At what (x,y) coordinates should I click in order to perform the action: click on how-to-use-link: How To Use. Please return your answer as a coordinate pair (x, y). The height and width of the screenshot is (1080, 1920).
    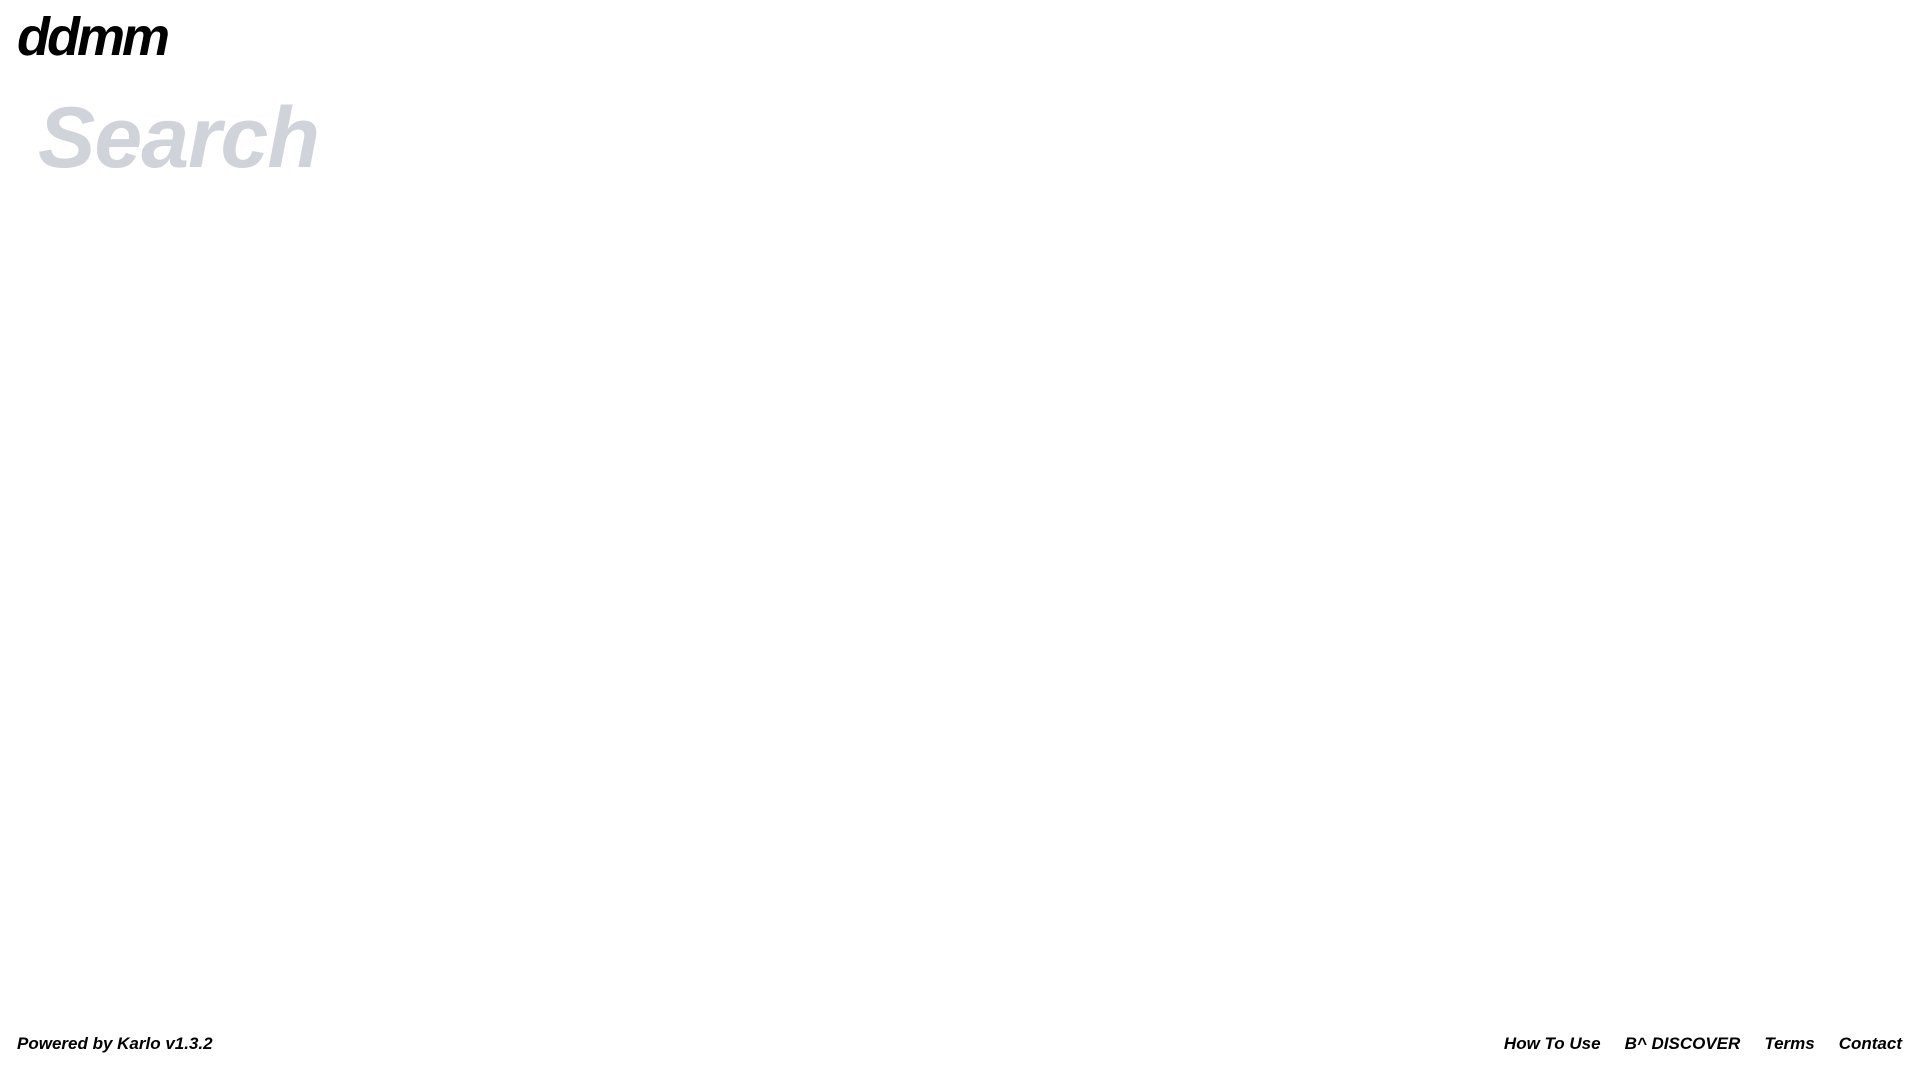
    Looking at the image, I should click on (1552, 1044).